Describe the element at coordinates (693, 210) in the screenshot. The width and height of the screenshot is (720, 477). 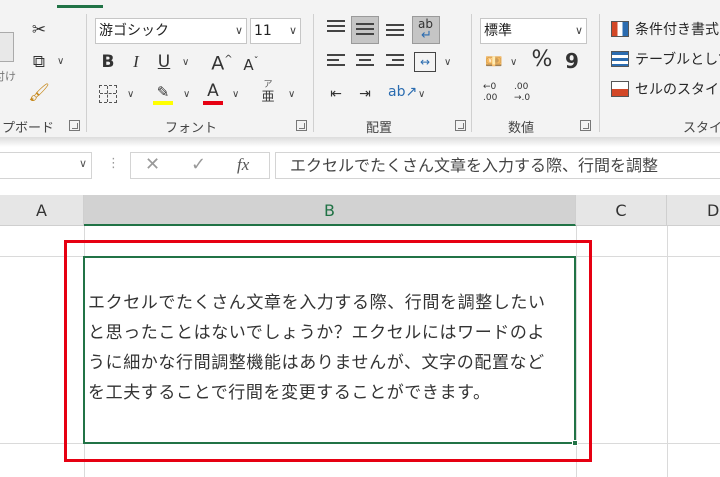
I see `column-header-d: D` at that location.